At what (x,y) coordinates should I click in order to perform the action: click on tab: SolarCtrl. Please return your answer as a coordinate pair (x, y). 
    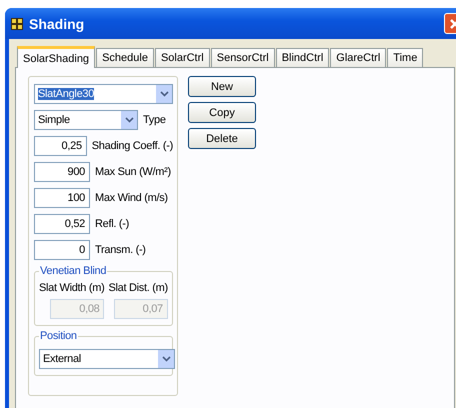
    Looking at the image, I should click on (182, 57).